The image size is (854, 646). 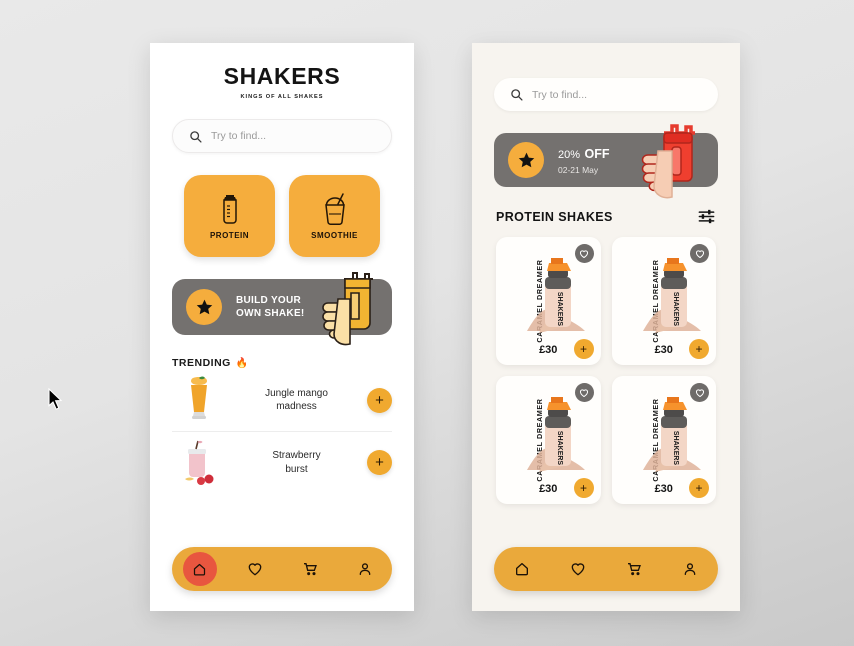 What do you see at coordinates (282, 363) in the screenshot?
I see `trending-header: TRENDING 🔥` at bounding box center [282, 363].